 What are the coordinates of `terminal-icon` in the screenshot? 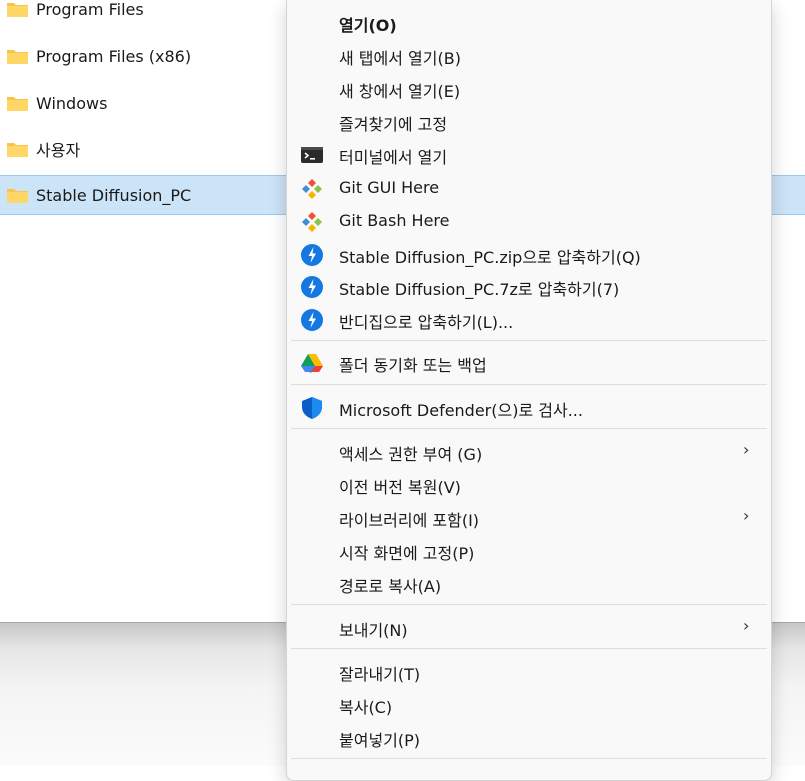 It's located at (312, 155).